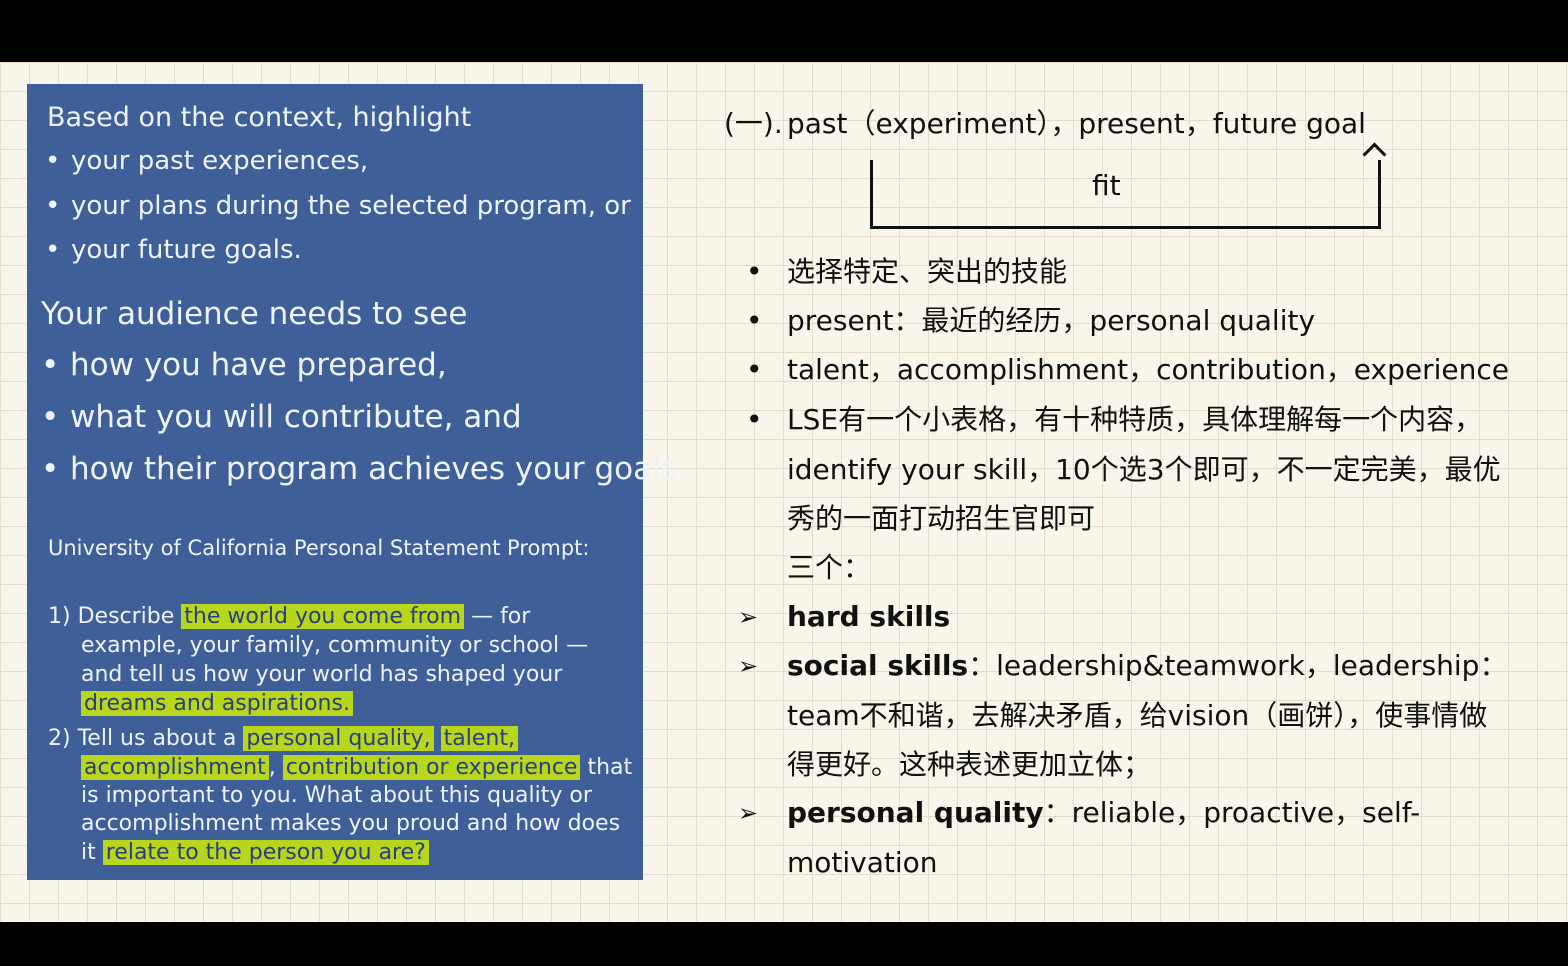 The image size is (1568, 966). I want to click on note-line: team不和谐，去解决矛盾，给vision（画饼），使事情做, so click(1137, 715).